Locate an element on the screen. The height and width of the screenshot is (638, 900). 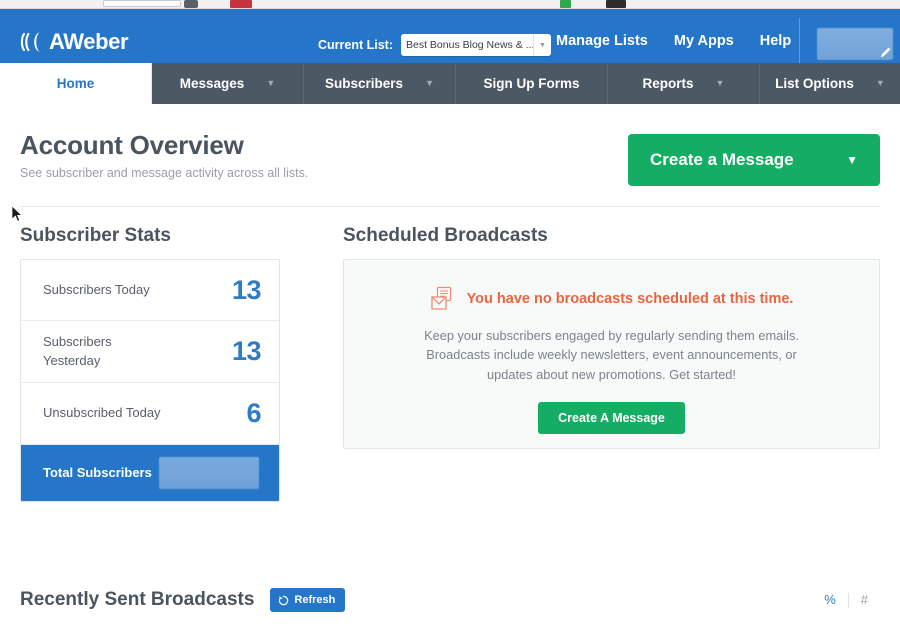
extension-icon-green is located at coordinates (565, 4).